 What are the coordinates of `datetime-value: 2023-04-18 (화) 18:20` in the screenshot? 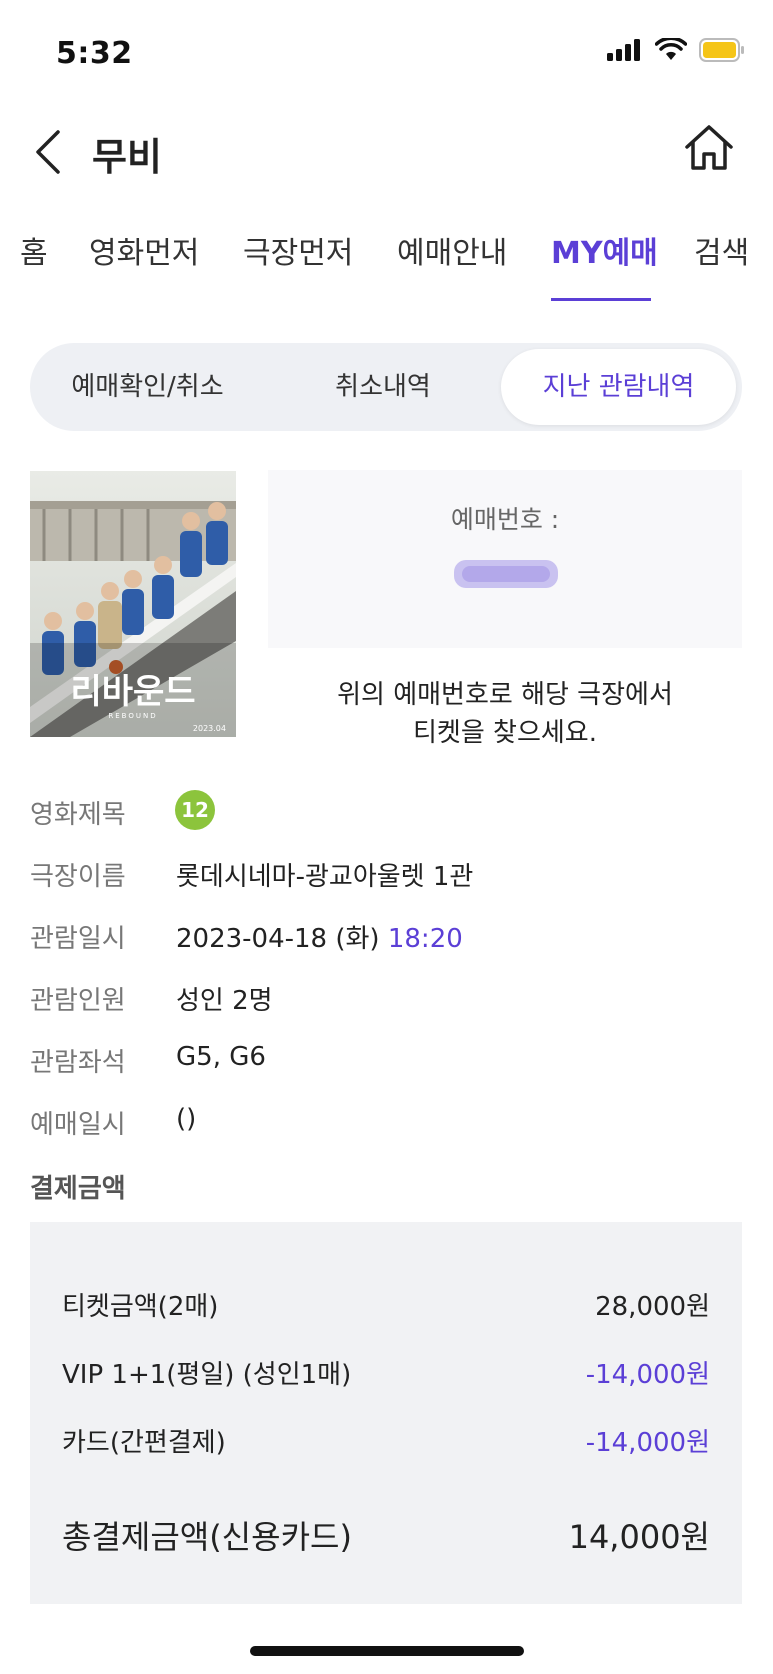 It's located at (319, 936).